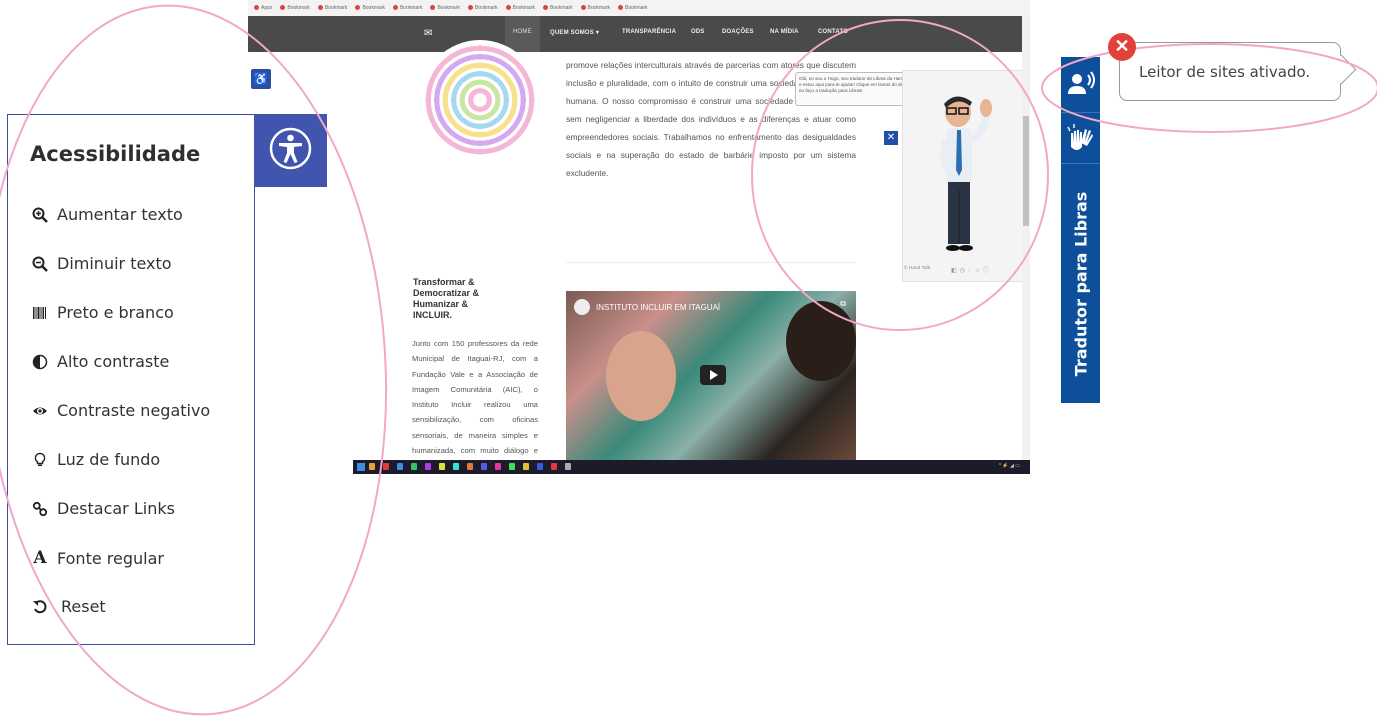  What do you see at coordinates (361, 467) in the screenshot?
I see `windows-start-icon` at bounding box center [361, 467].